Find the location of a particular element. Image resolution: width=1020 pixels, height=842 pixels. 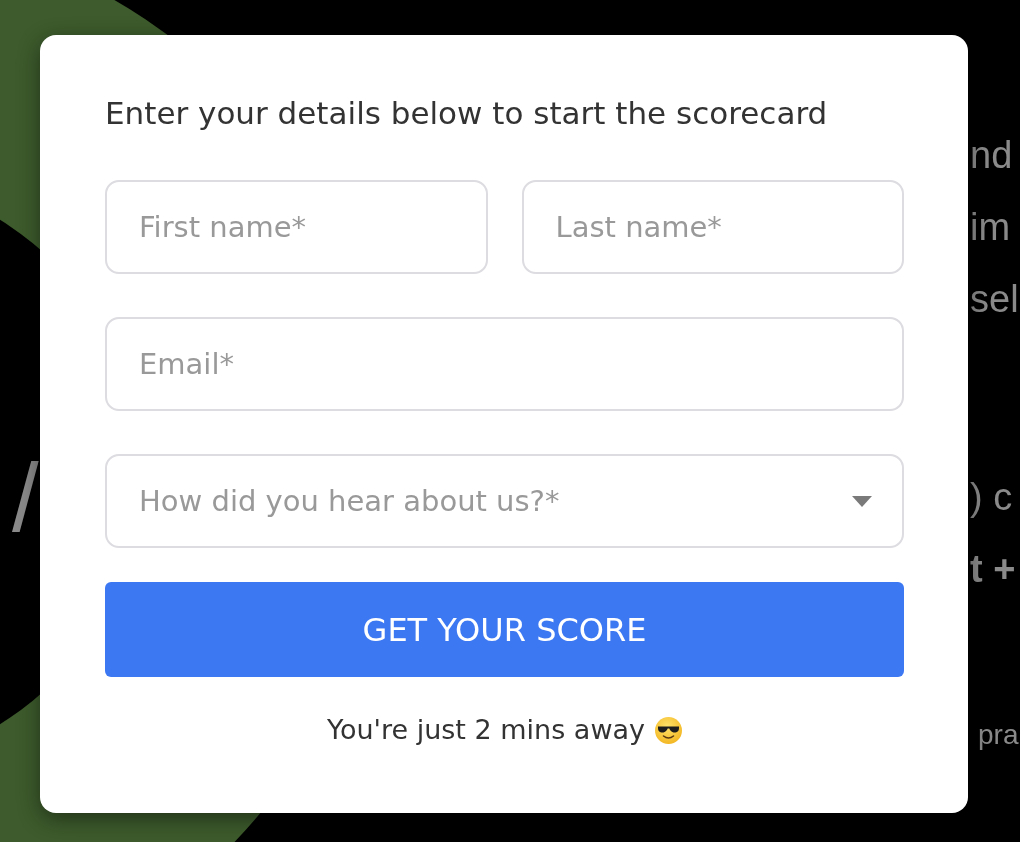

background-text: pra is located at coordinates (998, 735).